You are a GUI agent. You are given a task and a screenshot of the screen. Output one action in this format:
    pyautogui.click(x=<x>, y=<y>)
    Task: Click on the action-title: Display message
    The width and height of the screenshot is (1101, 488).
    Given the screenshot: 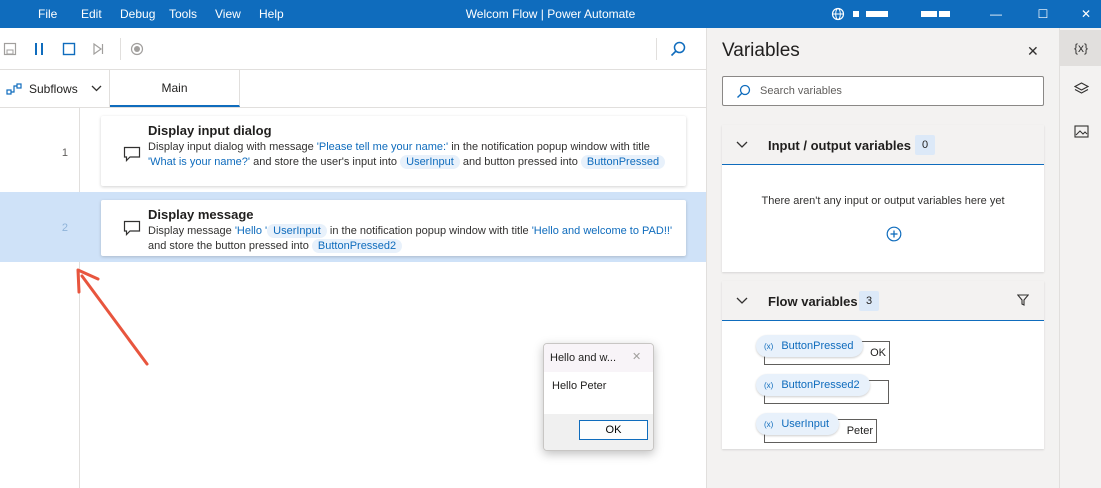 What is the action you would take?
    pyautogui.click(x=201, y=214)
    